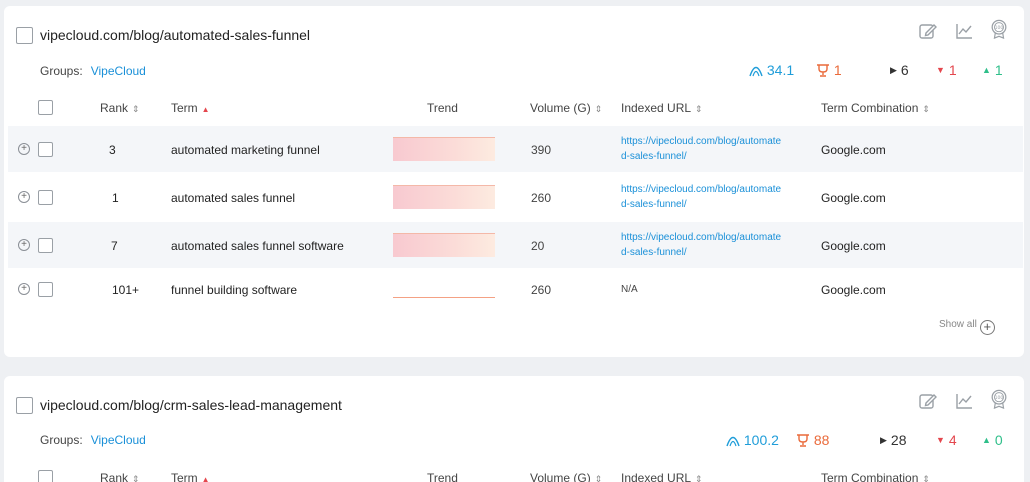  Describe the element at coordinates (952, 70) in the screenshot. I see `down-value: 1` at that location.